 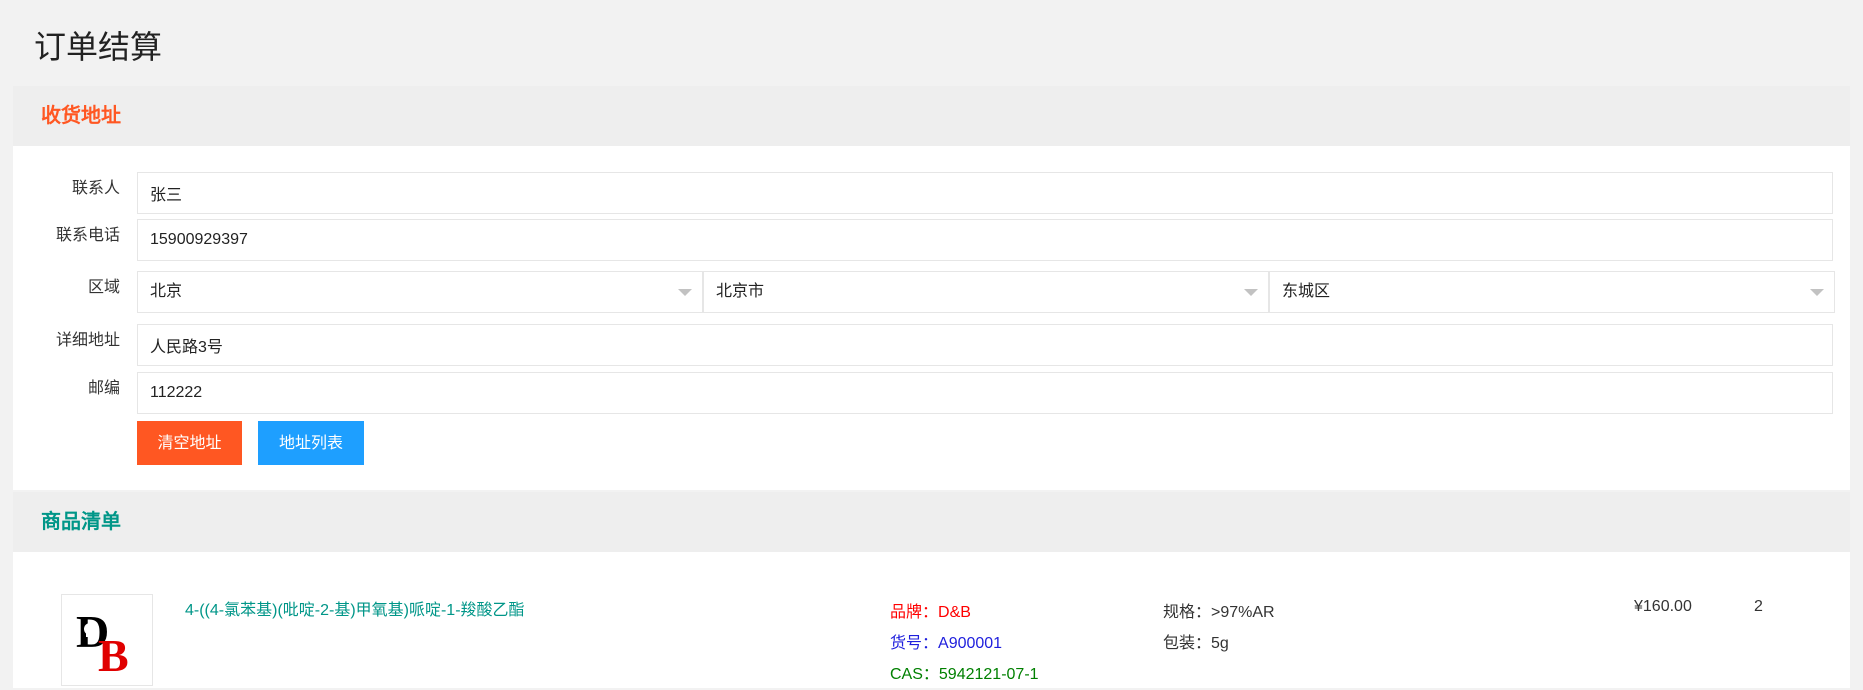 What do you see at coordinates (103, 388) in the screenshot?
I see `postcode-label: 邮编` at bounding box center [103, 388].